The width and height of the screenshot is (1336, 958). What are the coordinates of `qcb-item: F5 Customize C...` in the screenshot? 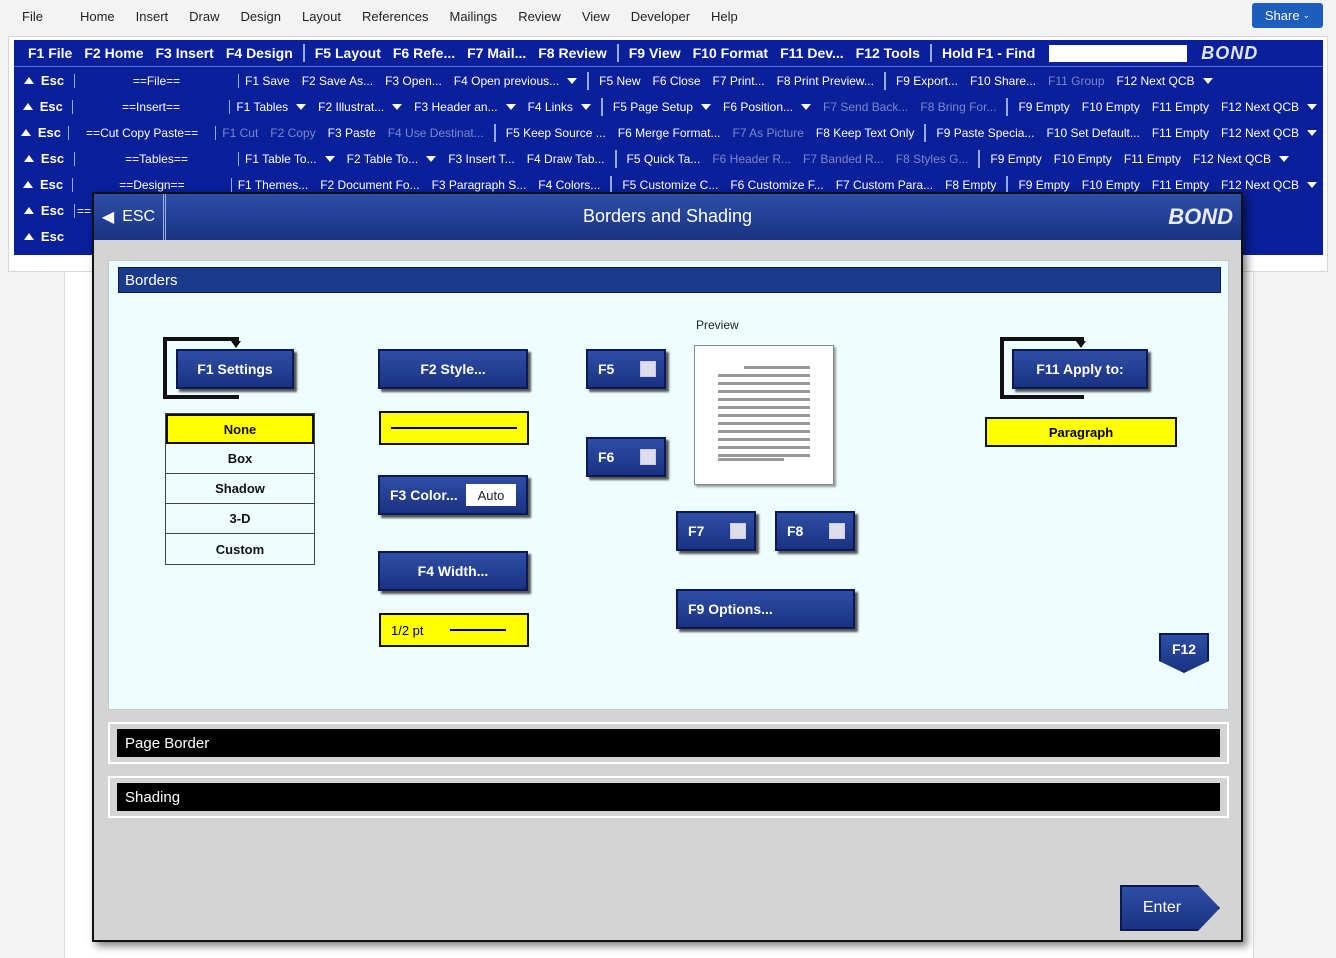 It's located at (670, 185).